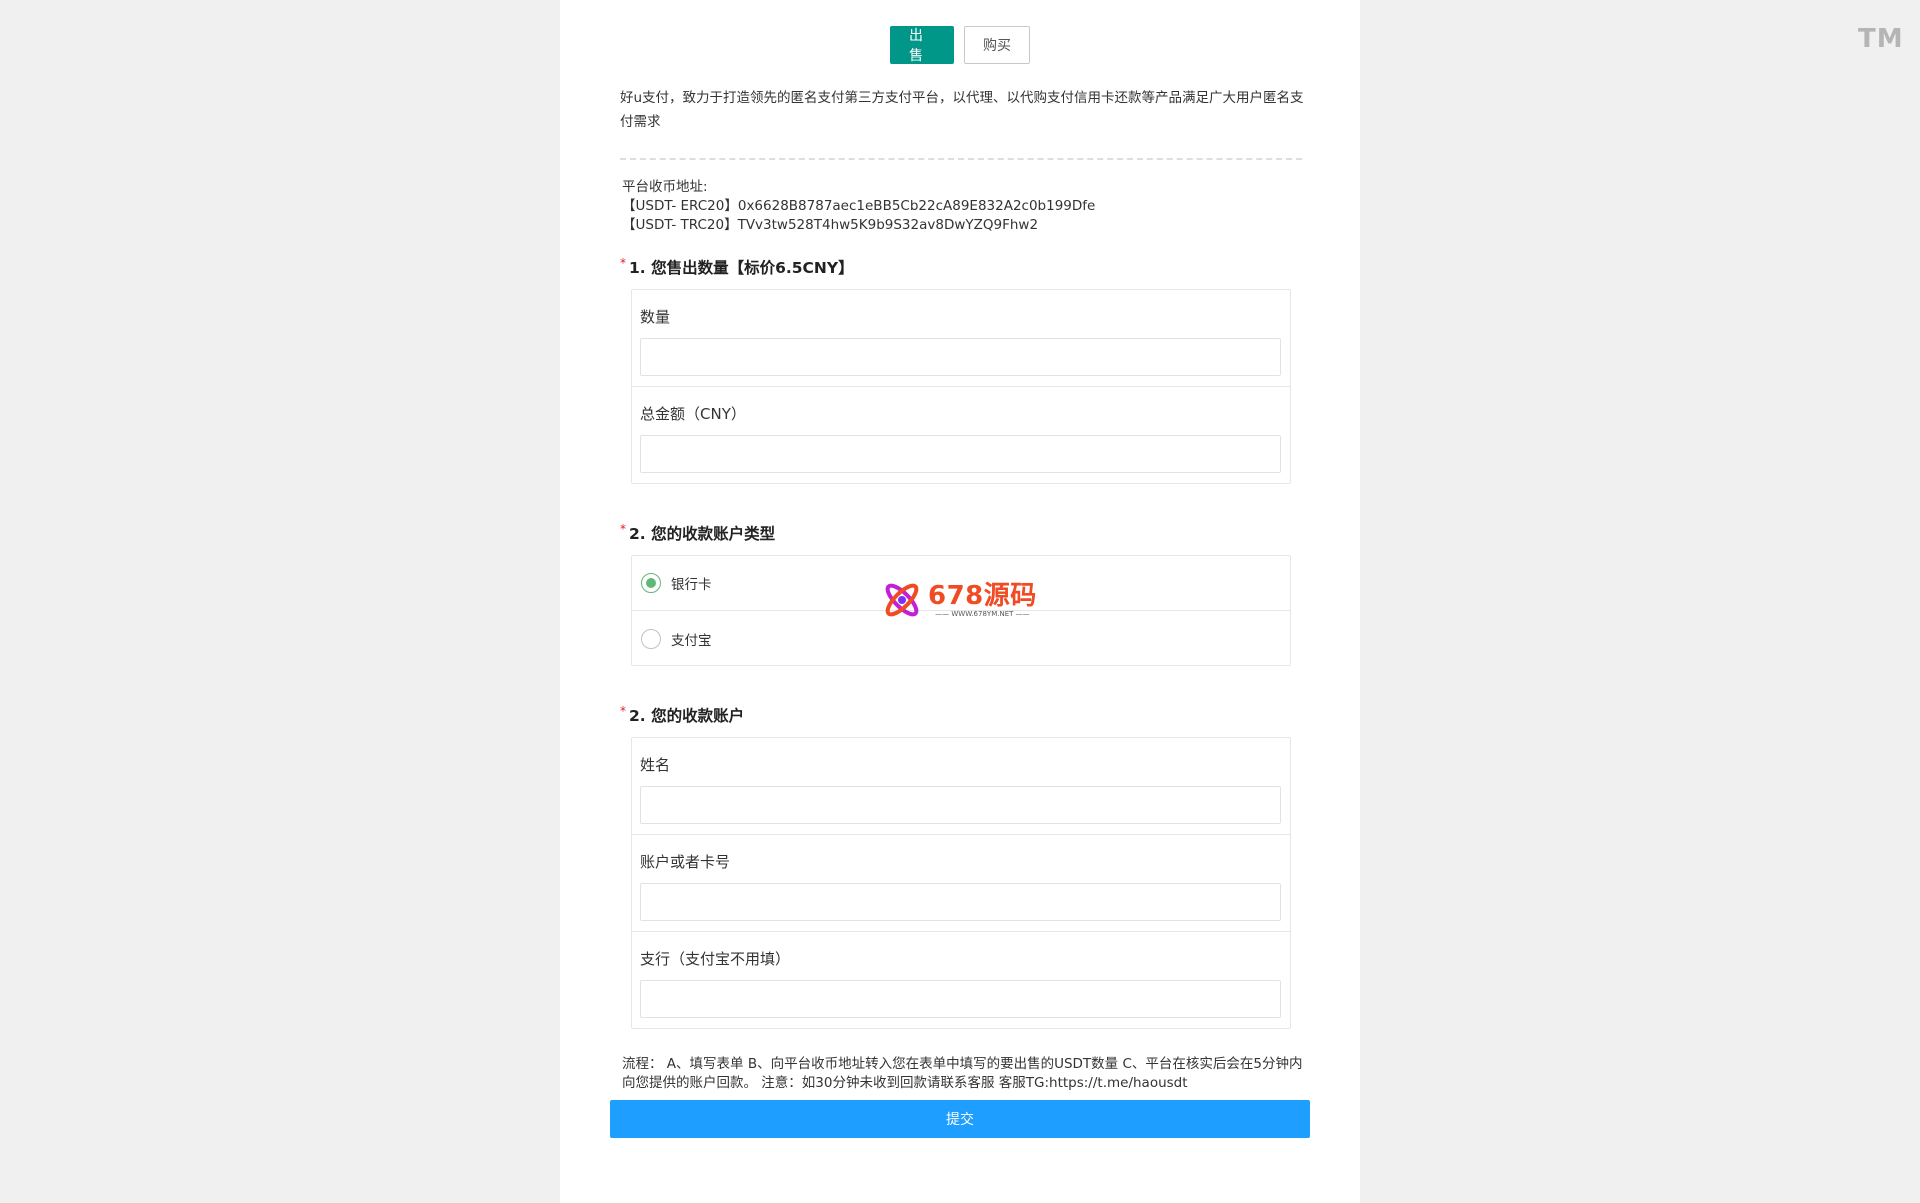 This screenshot has height=1203, width=1920. I want to click on watermark-logo: 678源码 —— WWW.678YM.NET ——, so click(958, 600).